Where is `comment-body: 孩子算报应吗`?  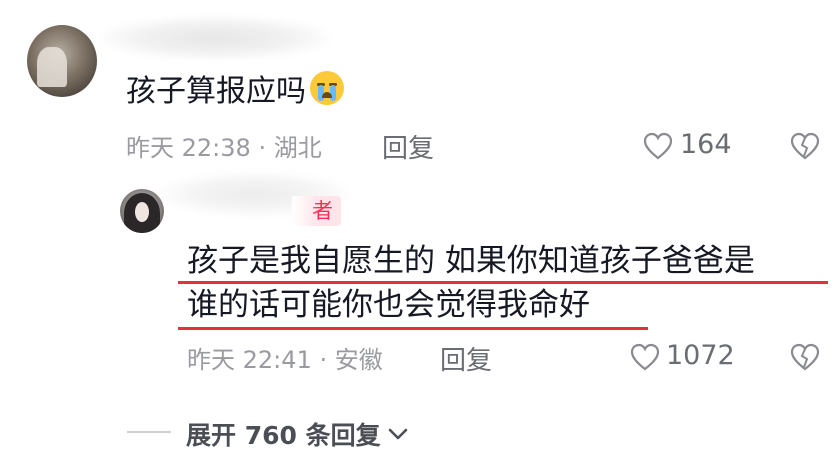
comment-body: 孩子算报应吗 is located at coordinates (216, 91).